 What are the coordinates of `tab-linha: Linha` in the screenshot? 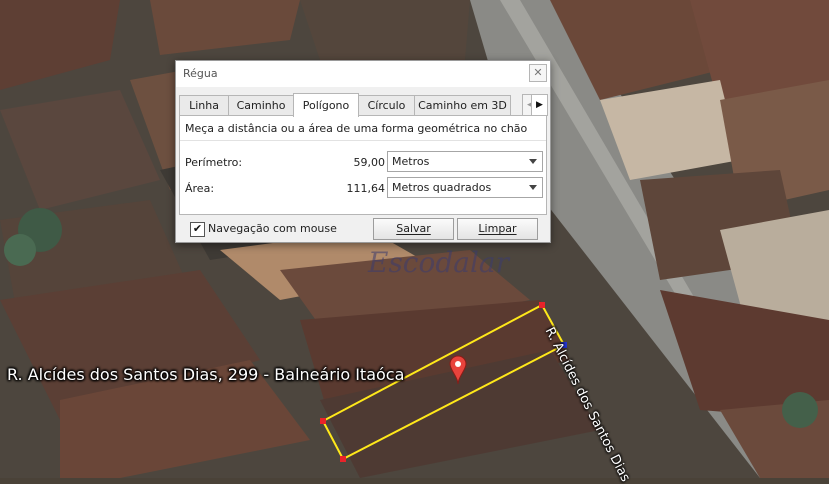 It's located at (204, 105).